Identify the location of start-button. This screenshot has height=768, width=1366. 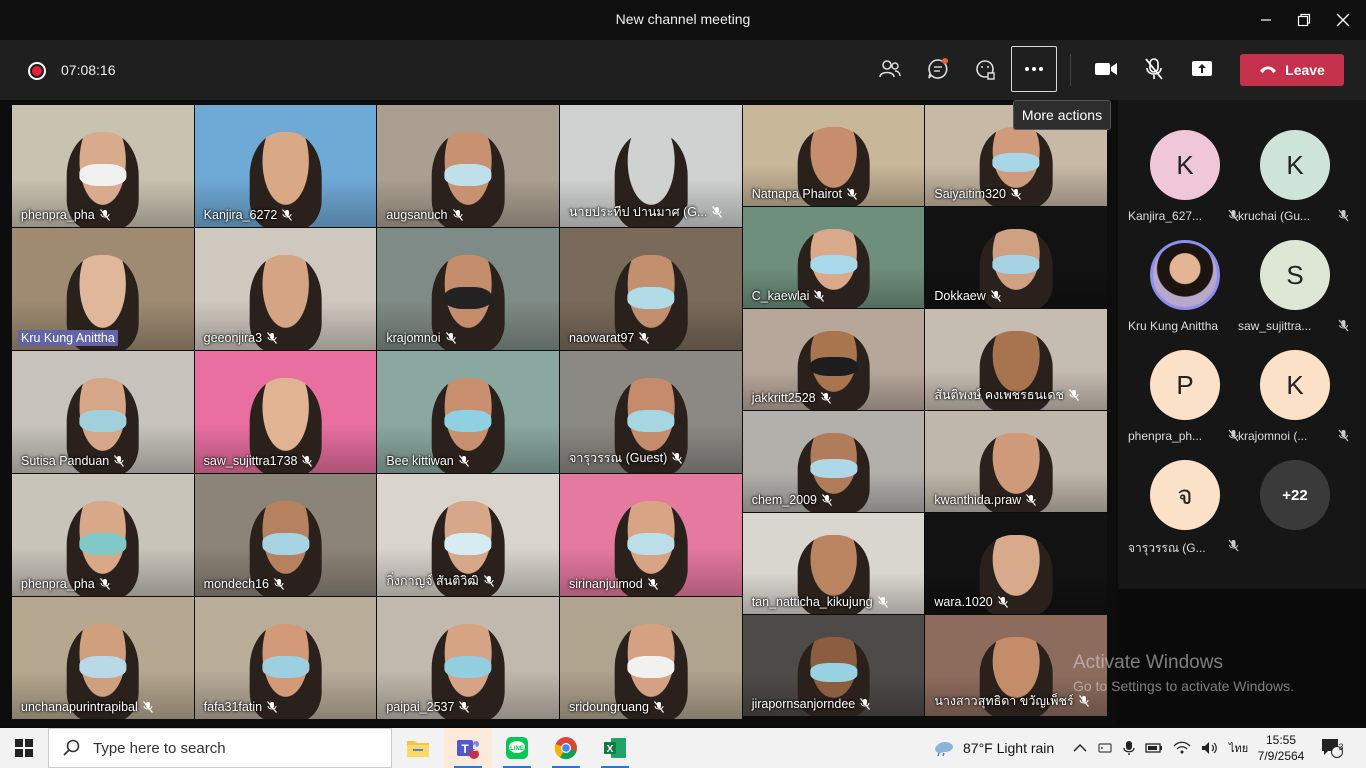
(24, 748).